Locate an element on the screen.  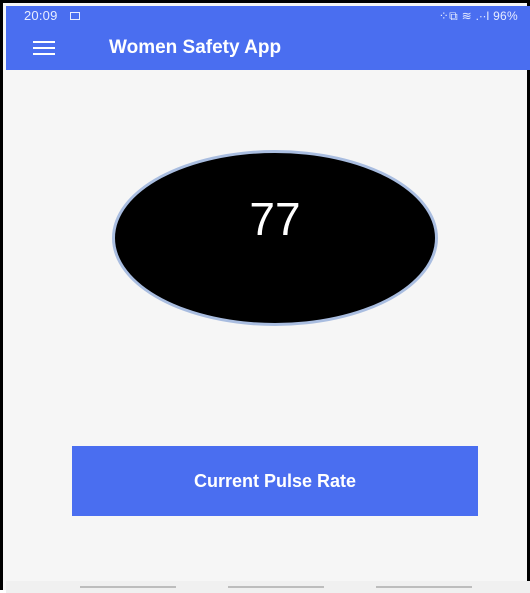
current-pulse-rate-button: Current Pulse Rate is located at coordinates (275, 481).